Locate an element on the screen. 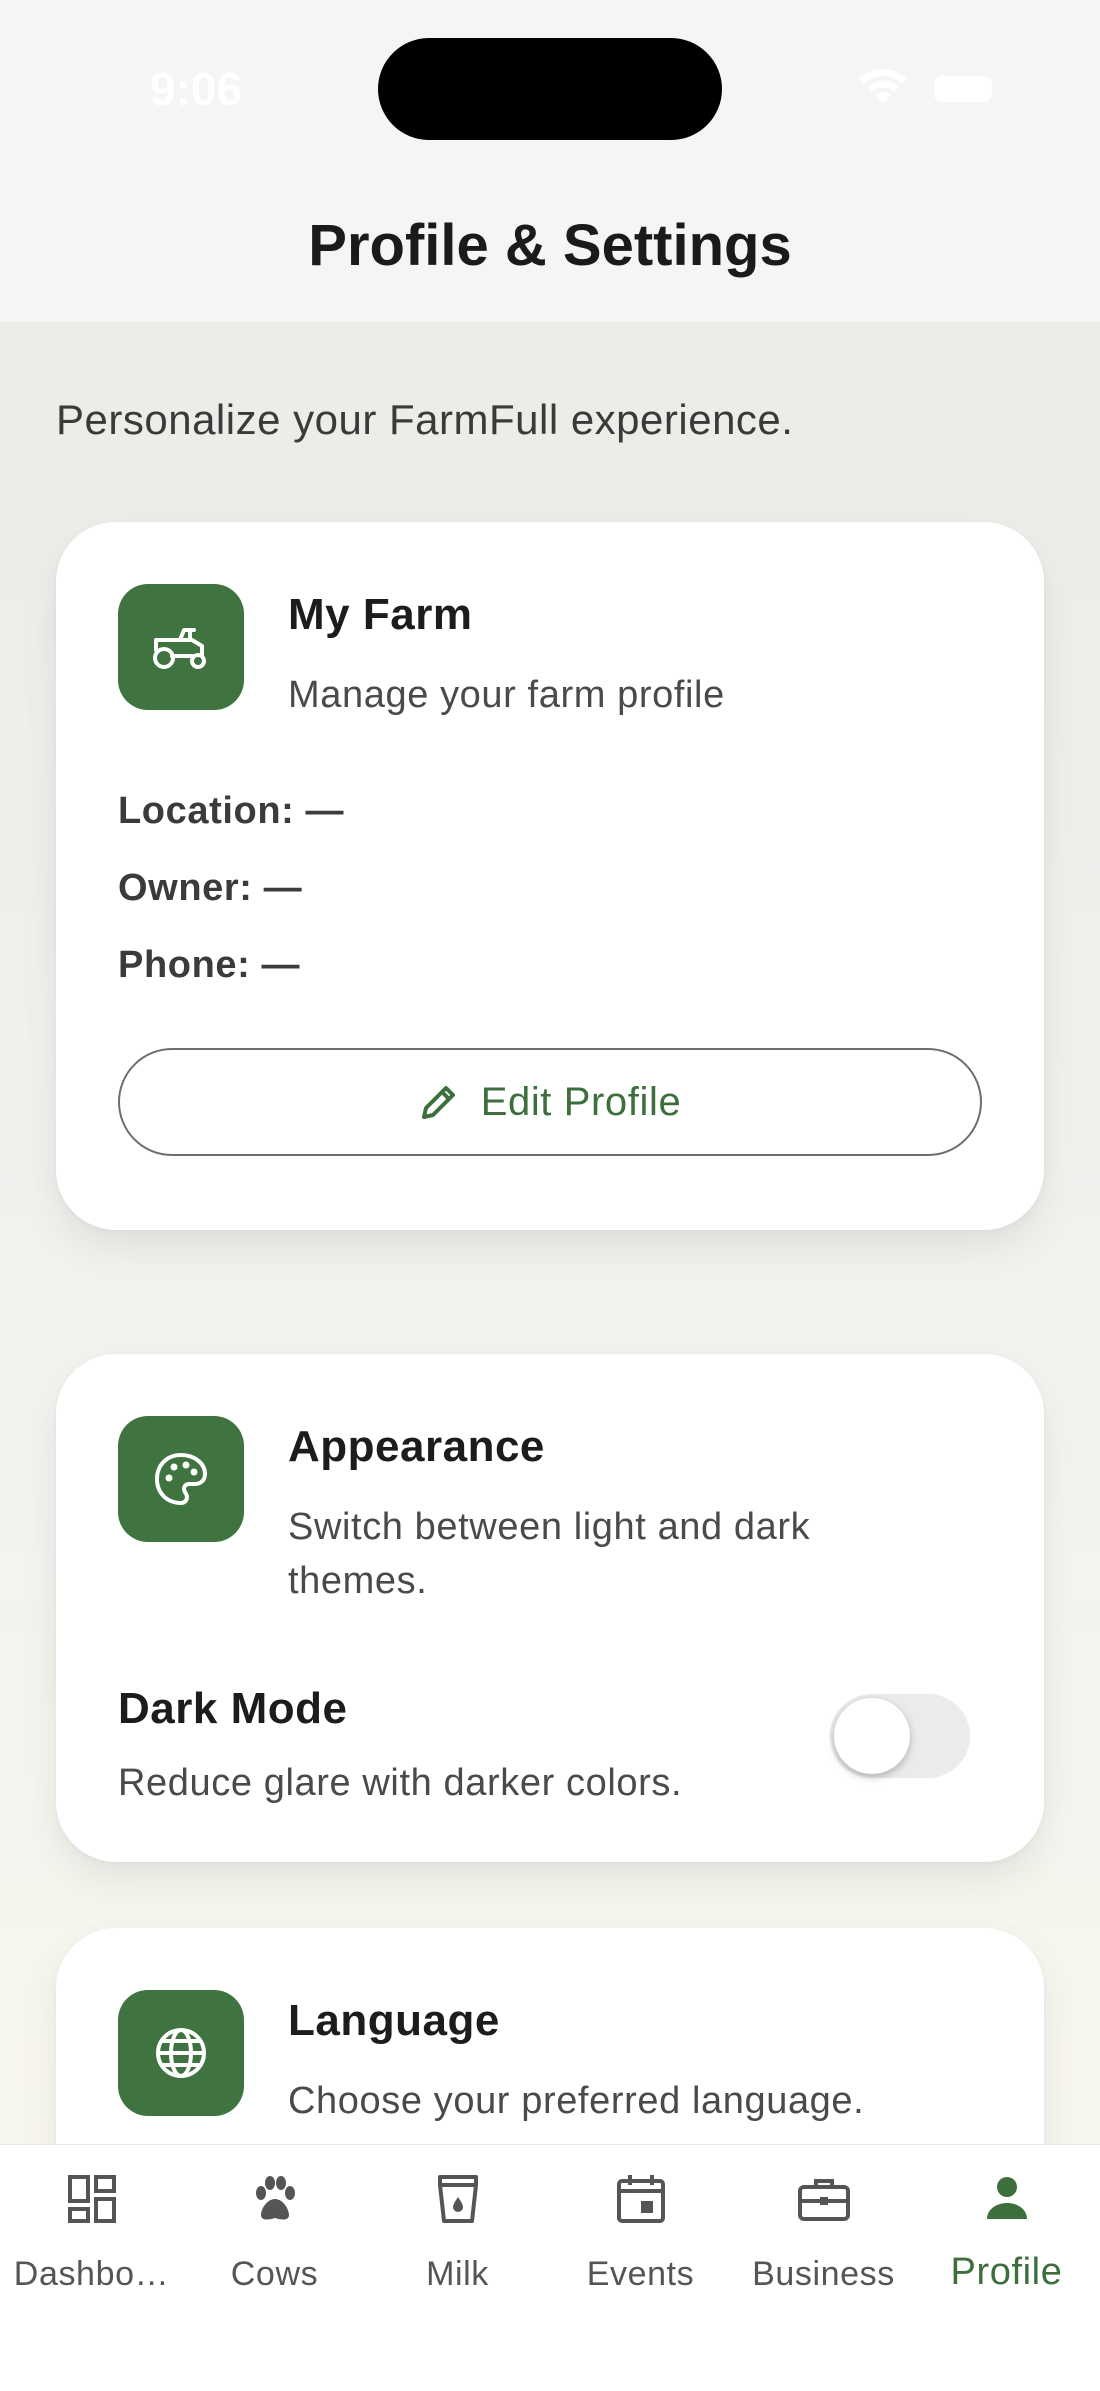 The image size is (1100, 2391). dark-mode-toggle is located at coordinates (900, 1736).